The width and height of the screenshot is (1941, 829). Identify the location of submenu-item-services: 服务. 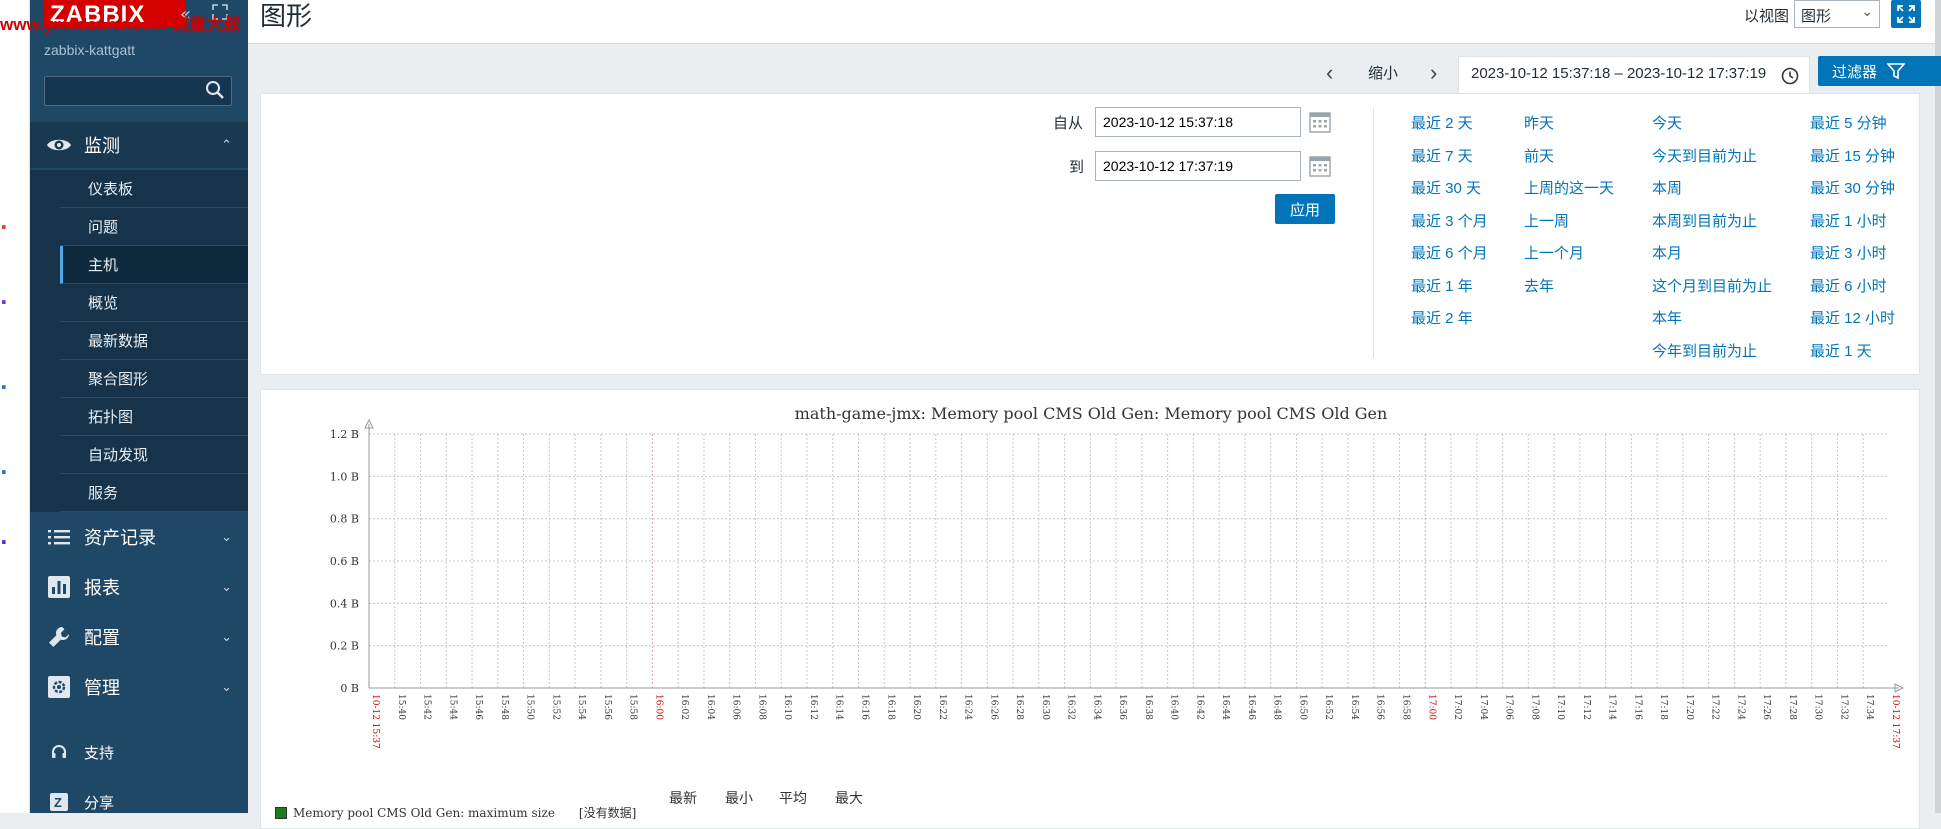
(154, 493).